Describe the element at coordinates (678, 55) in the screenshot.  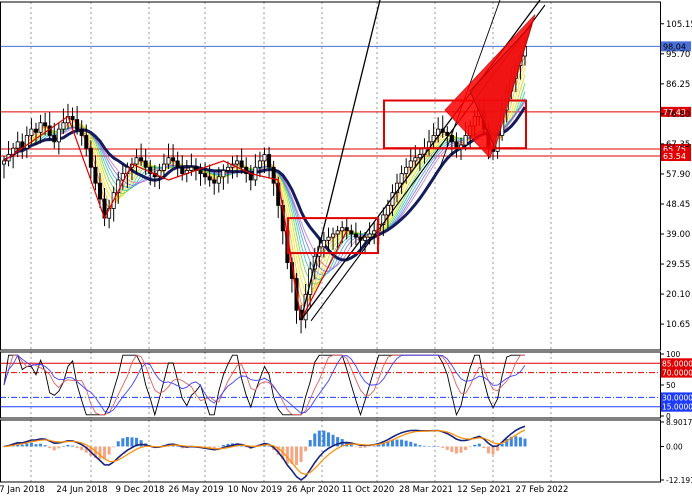
I see `y-tick-label: 95.70` at that location.